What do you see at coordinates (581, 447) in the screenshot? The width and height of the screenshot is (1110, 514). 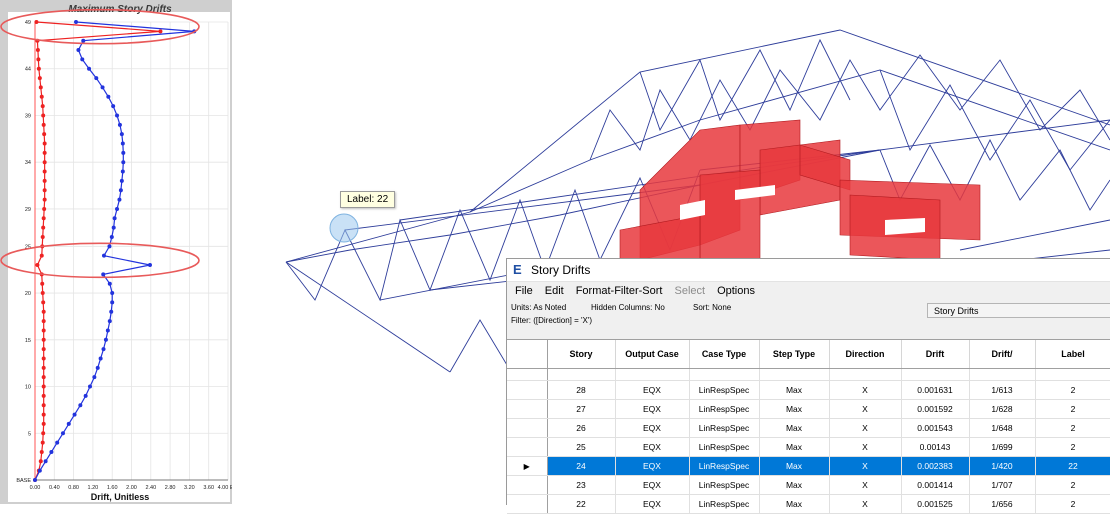 I see `cell-story: 25` at bounding box center [581, 447].